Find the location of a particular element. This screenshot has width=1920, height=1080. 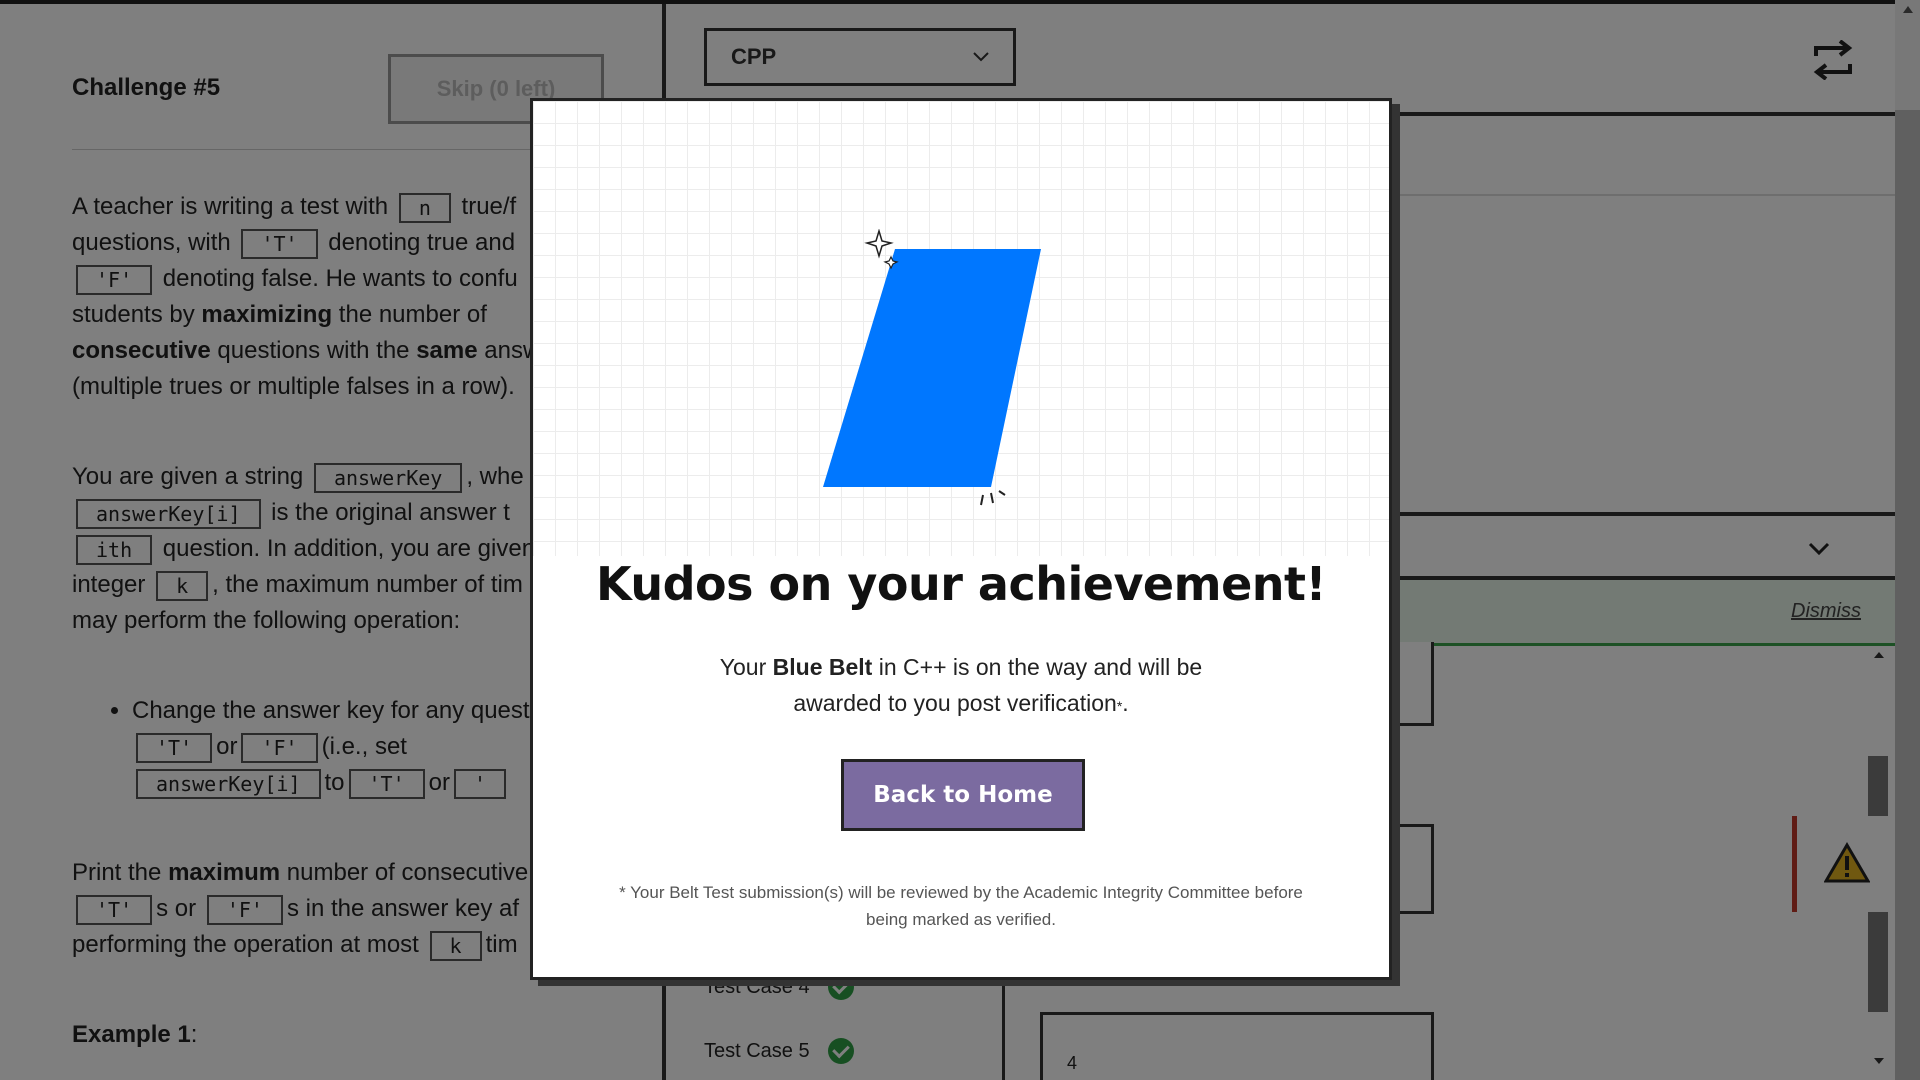

belt-name: Blue Belt is located at coordinates (822, 667).